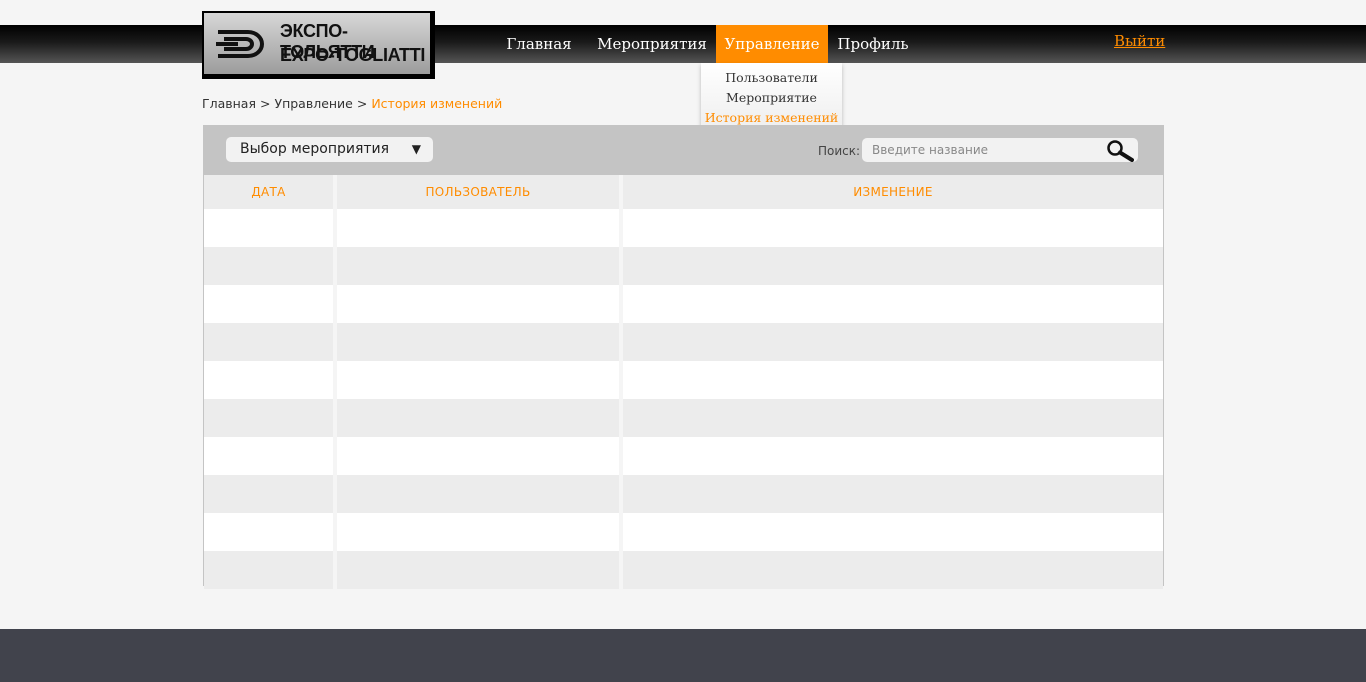  I want to click on logout-link: Выйти, so click(1139, 41).